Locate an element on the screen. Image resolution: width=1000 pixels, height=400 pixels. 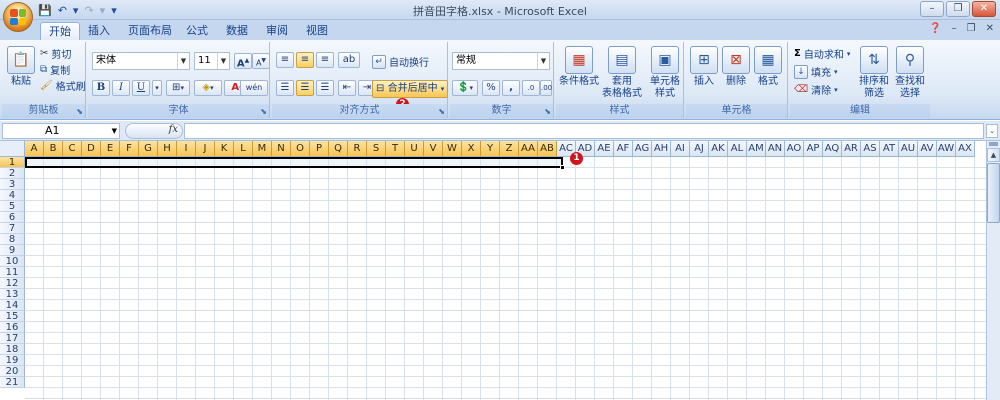
column-header-w: W is located at coordinates (452, 149).